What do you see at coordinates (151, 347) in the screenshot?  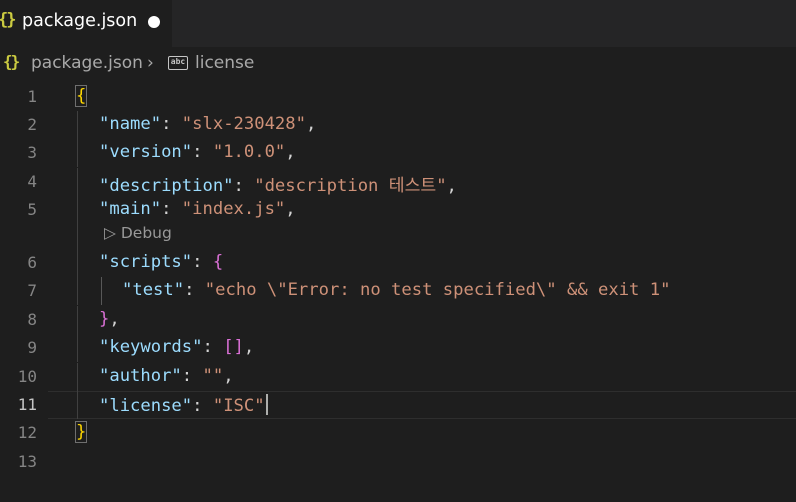 I see `json-key: "keywords"` at bounding box center [151, 347].